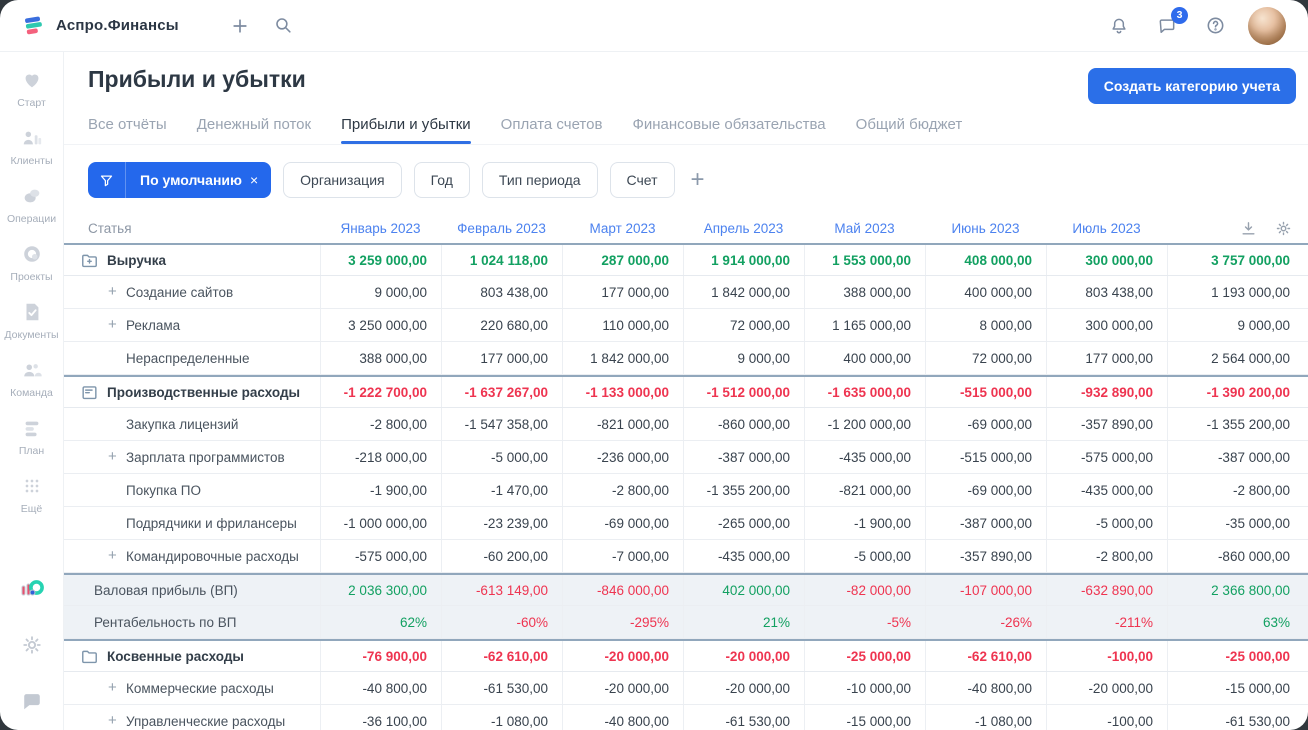 This screenshot has width=1308, height=730. Describe the element at coordinates (31, 436) in the screenshot. I see `sidebar-item-6: План` at that location.